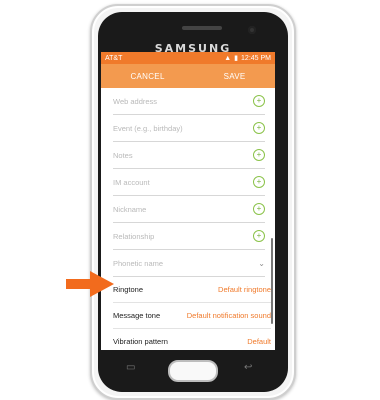  Describe the element at coordinates (135, 101) in the screenshot. I see `field-placeholder: Web address` at that location.